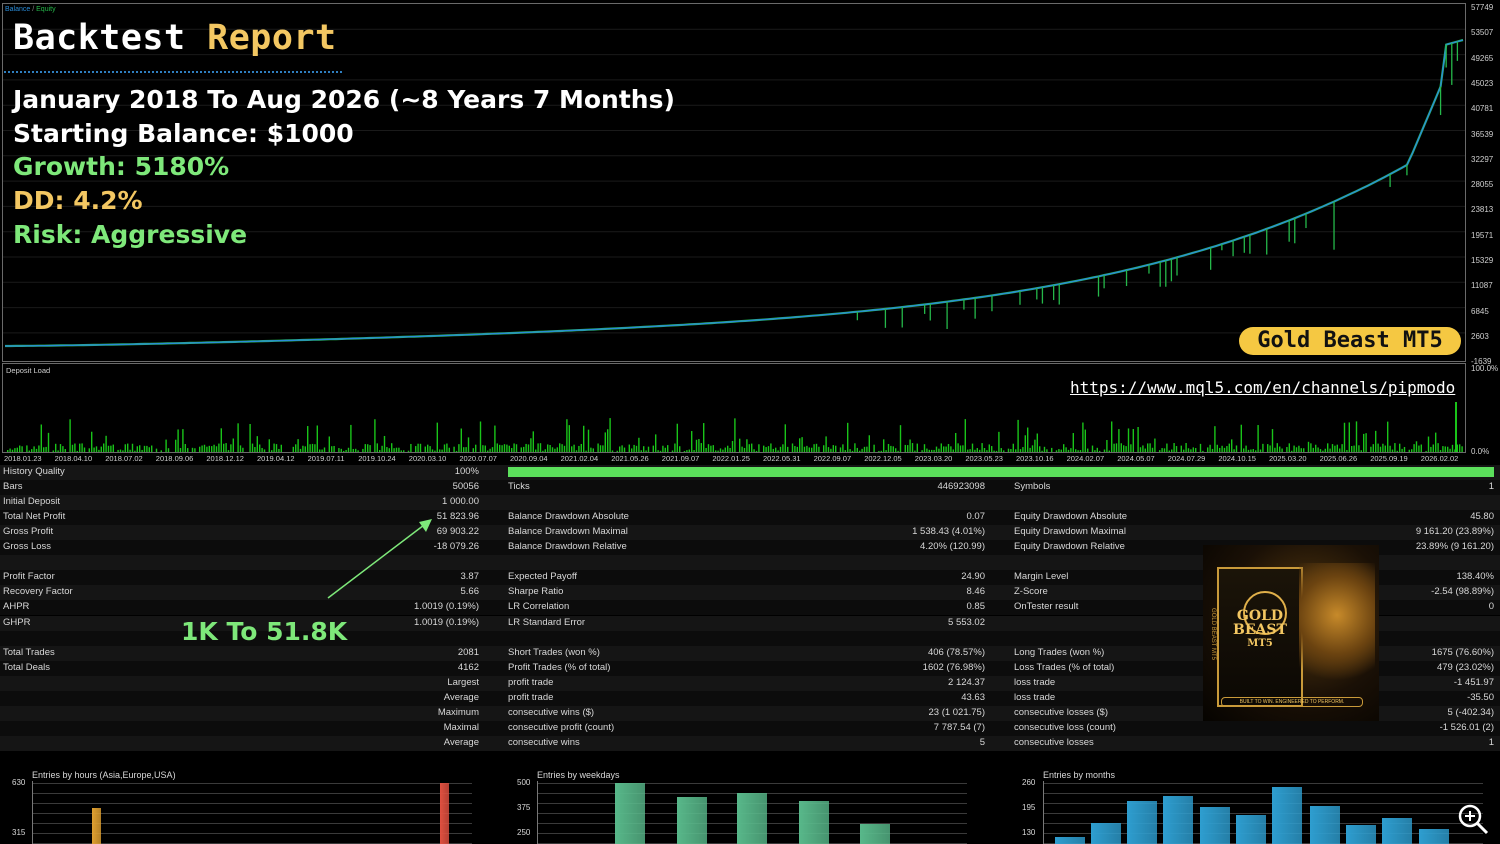 This screenshot has height=844, width=1500. I want to click on stat-value: 4162, so click(468, 667).